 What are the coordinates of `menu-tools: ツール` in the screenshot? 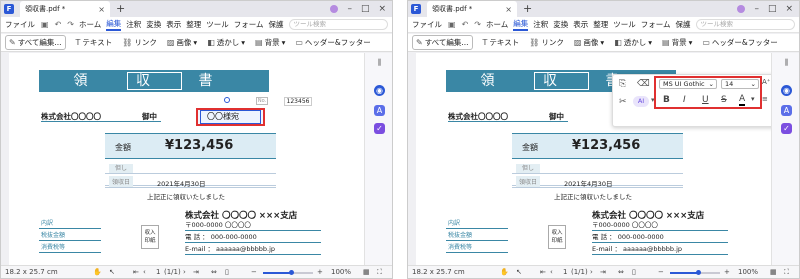 It's located at (217, 24).